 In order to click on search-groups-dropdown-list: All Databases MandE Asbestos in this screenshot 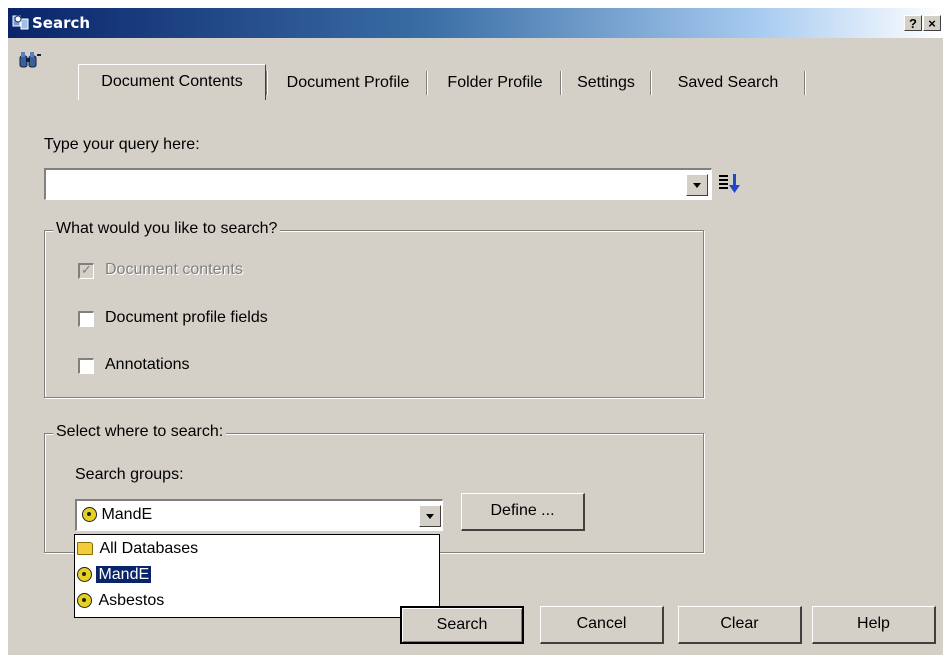, I will do `click(257, 576)`.